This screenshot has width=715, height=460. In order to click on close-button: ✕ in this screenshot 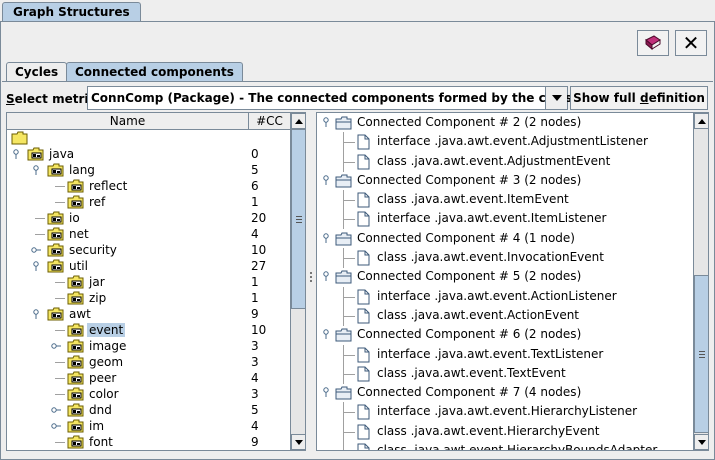, I will do `click(691, 43)`.